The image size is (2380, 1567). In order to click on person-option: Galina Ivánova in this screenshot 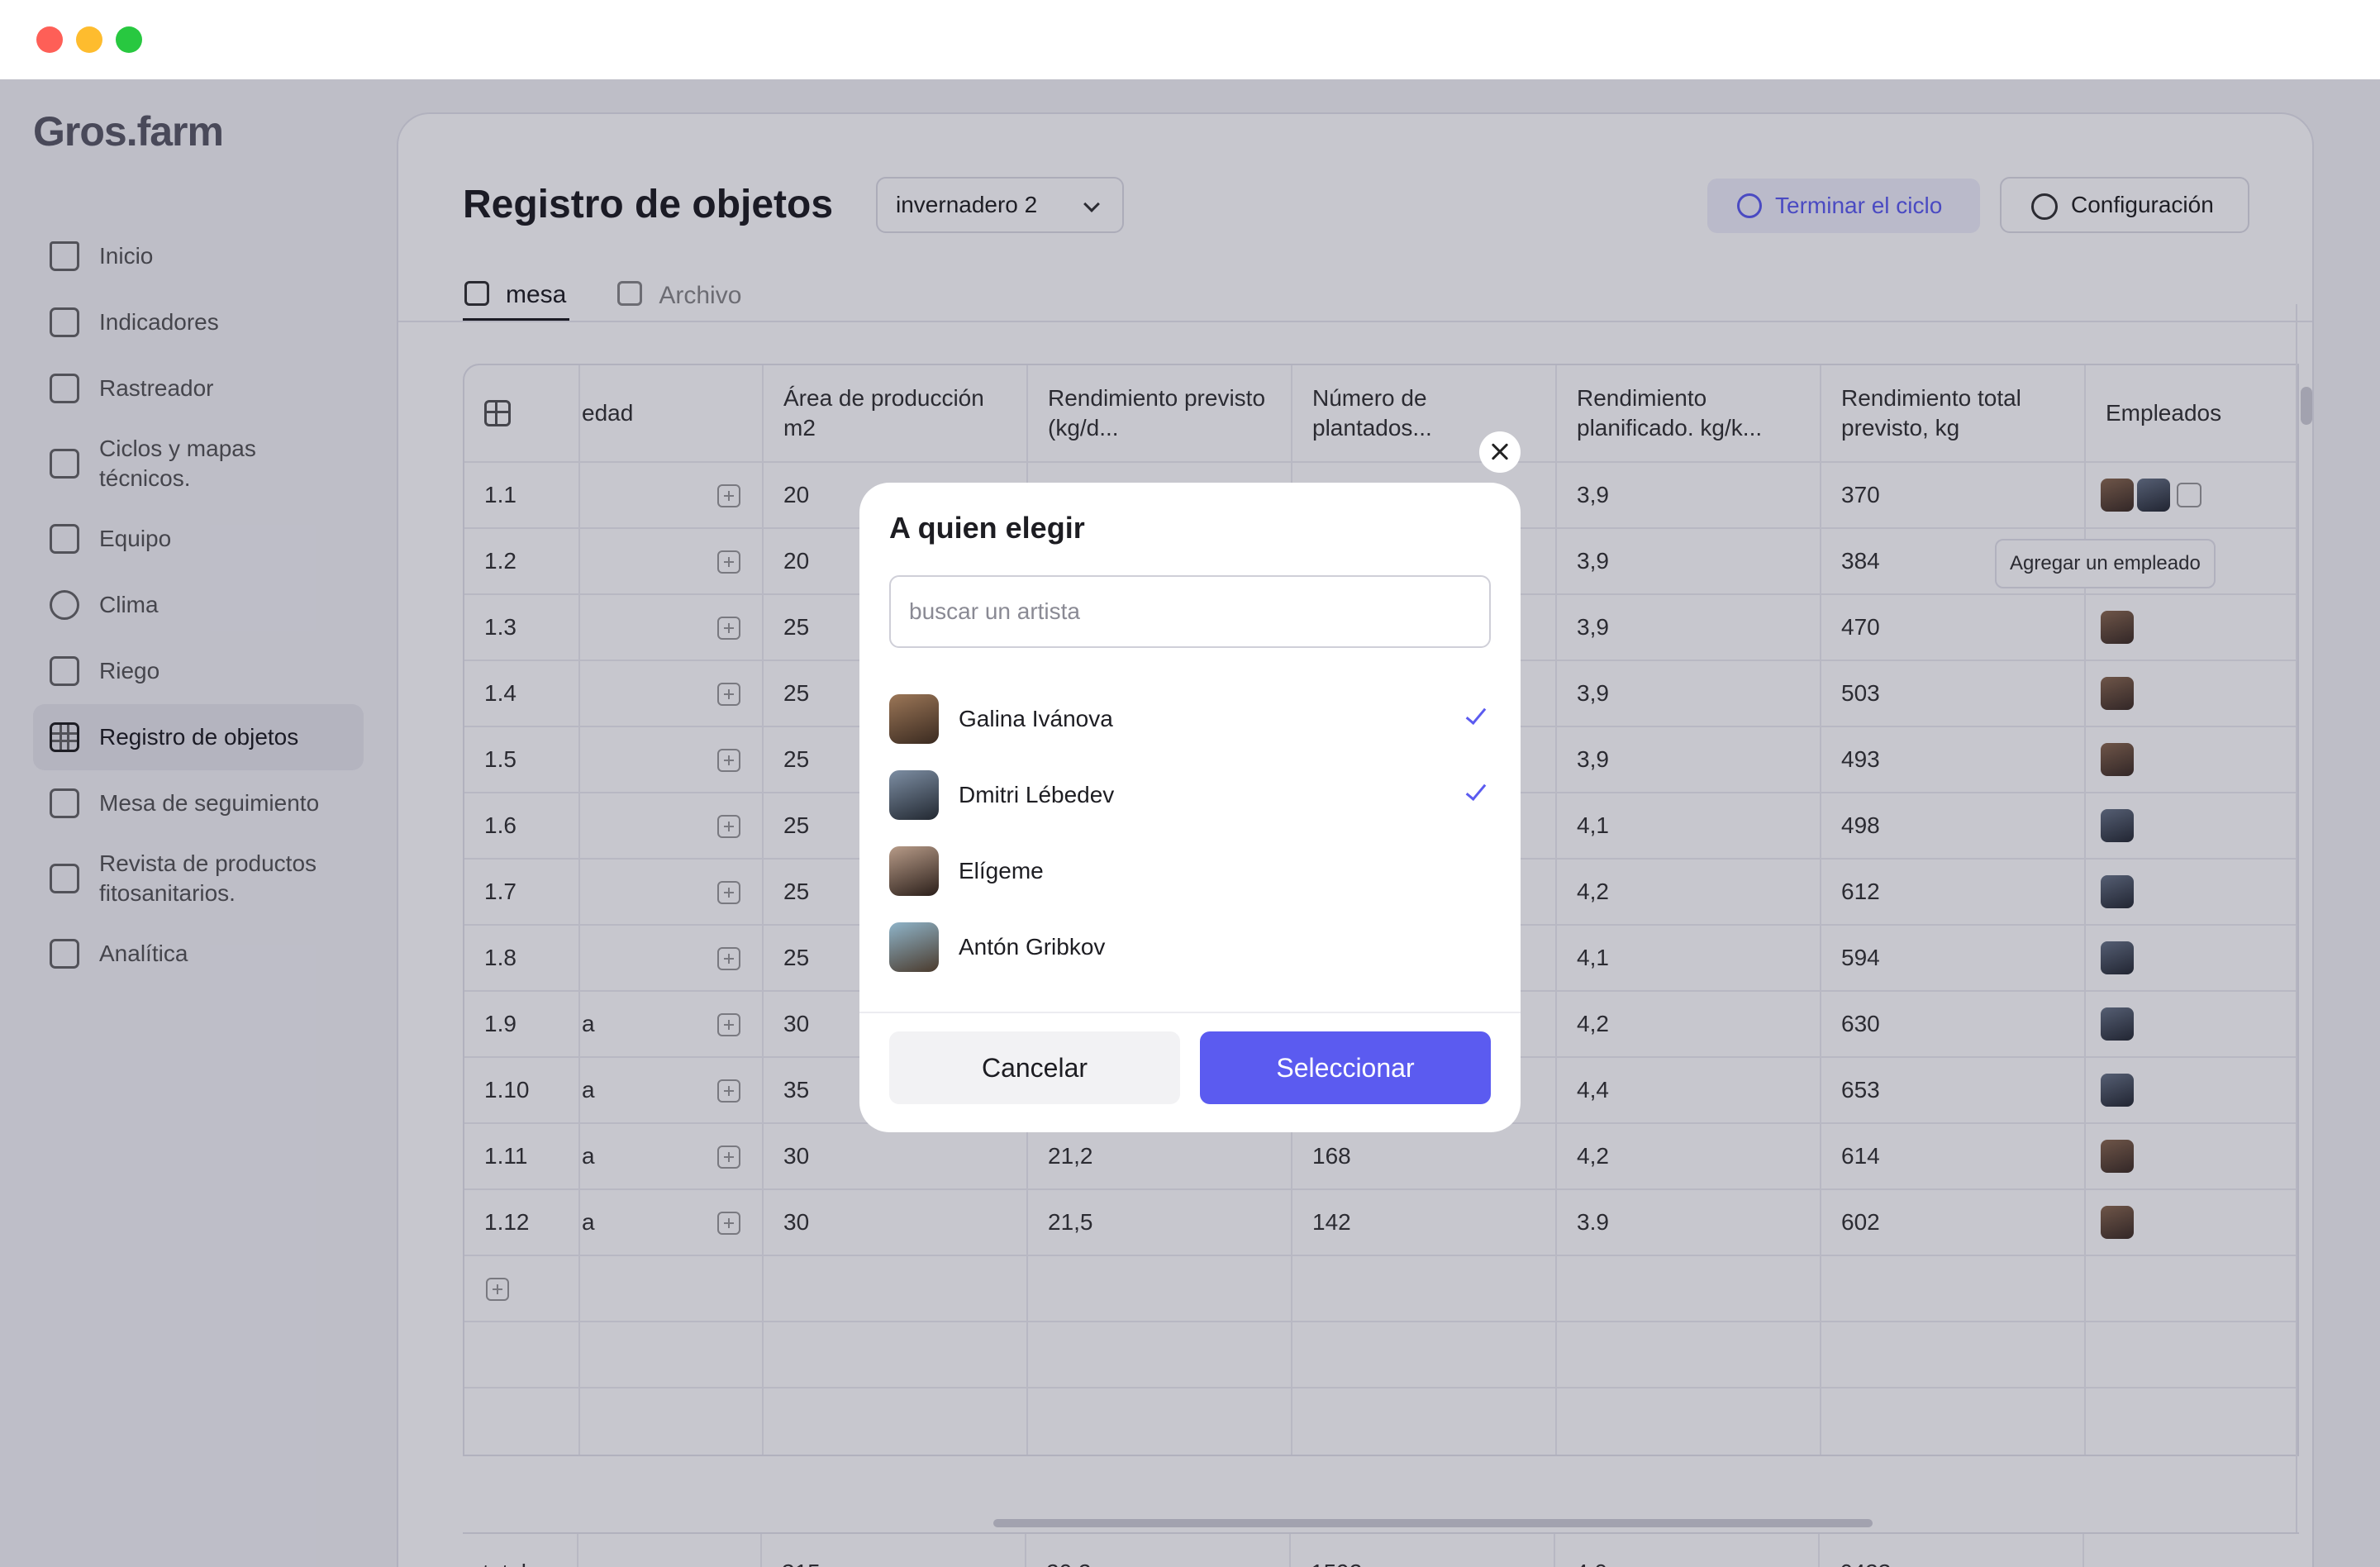, I will do `click(1190, 719)`.